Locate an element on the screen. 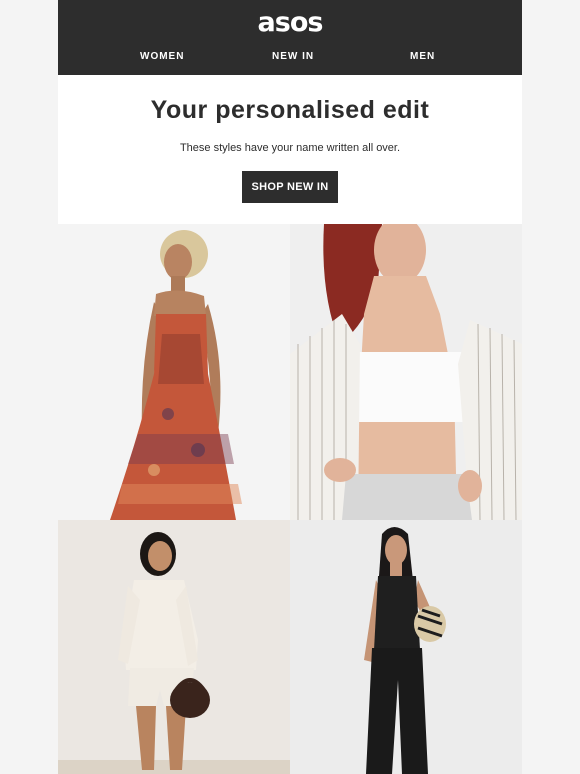 The width and height of the screenshot is (580, 774). nav-link-new-in: NEW IN is located at coordinates (293, 57).